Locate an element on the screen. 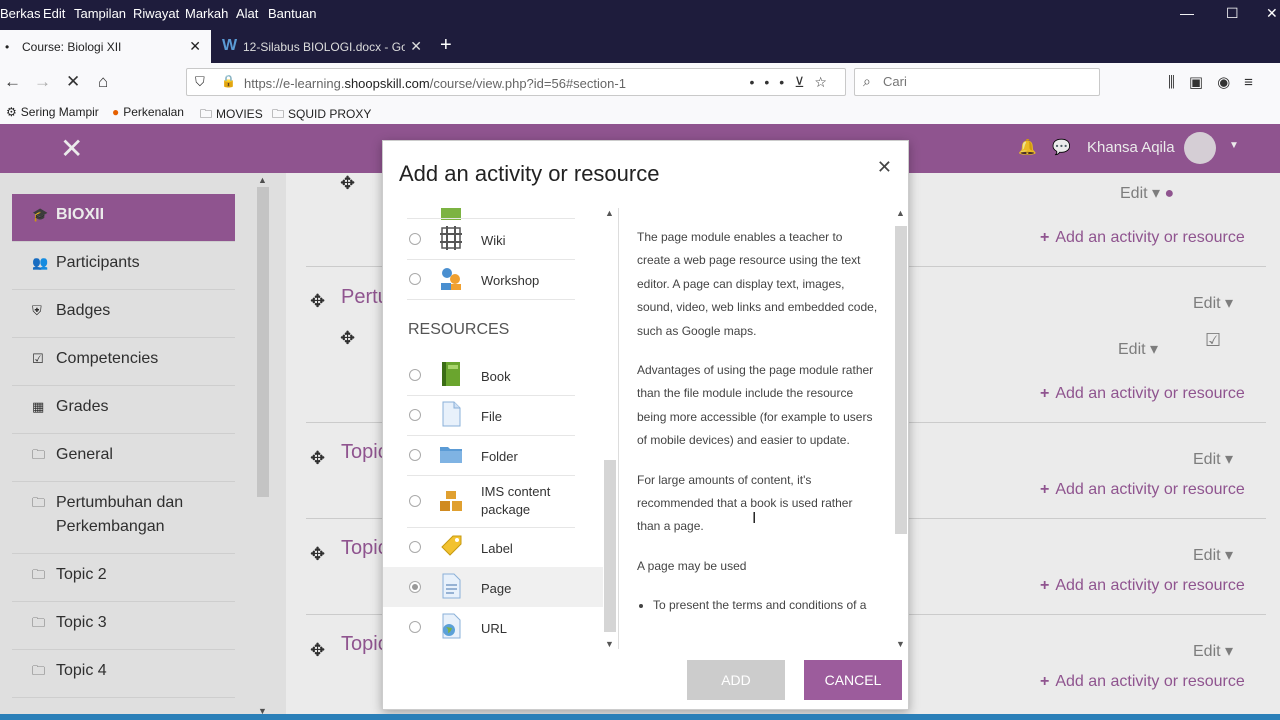 Image resolution: width=1280 pixels, height=720 pixels. forward-icon: → is located at coordinates (42, 82).